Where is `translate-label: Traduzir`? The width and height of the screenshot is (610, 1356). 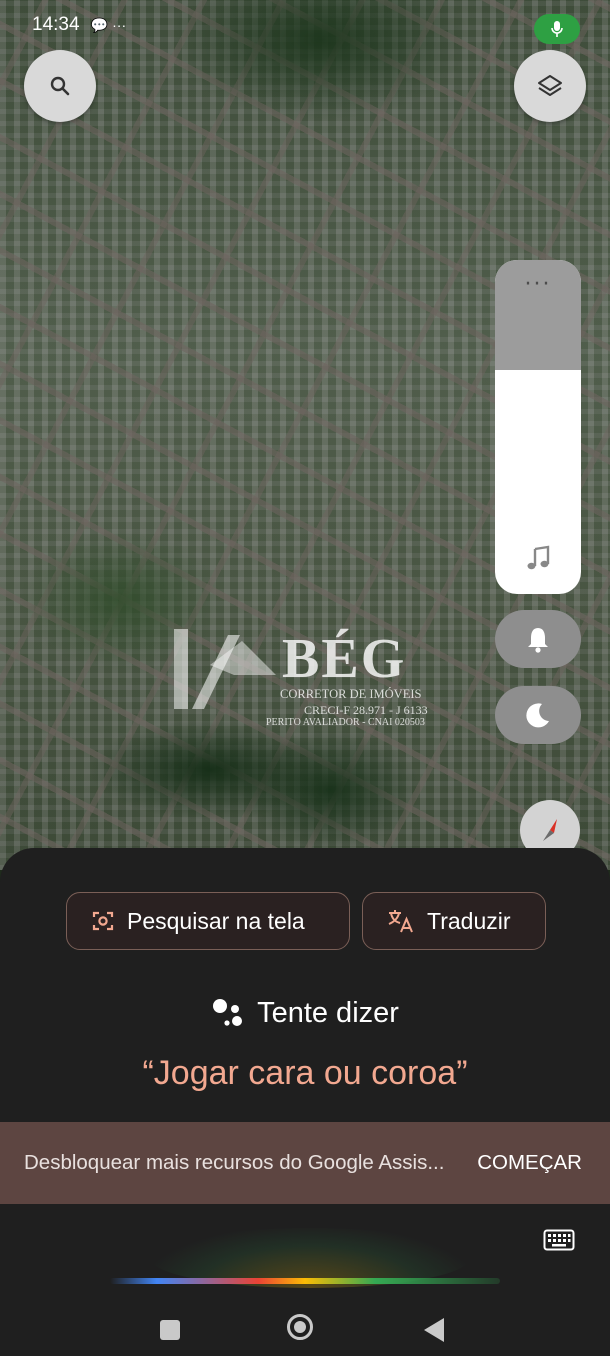
translate-label: Traduzir is located at coordinates (469, 920).